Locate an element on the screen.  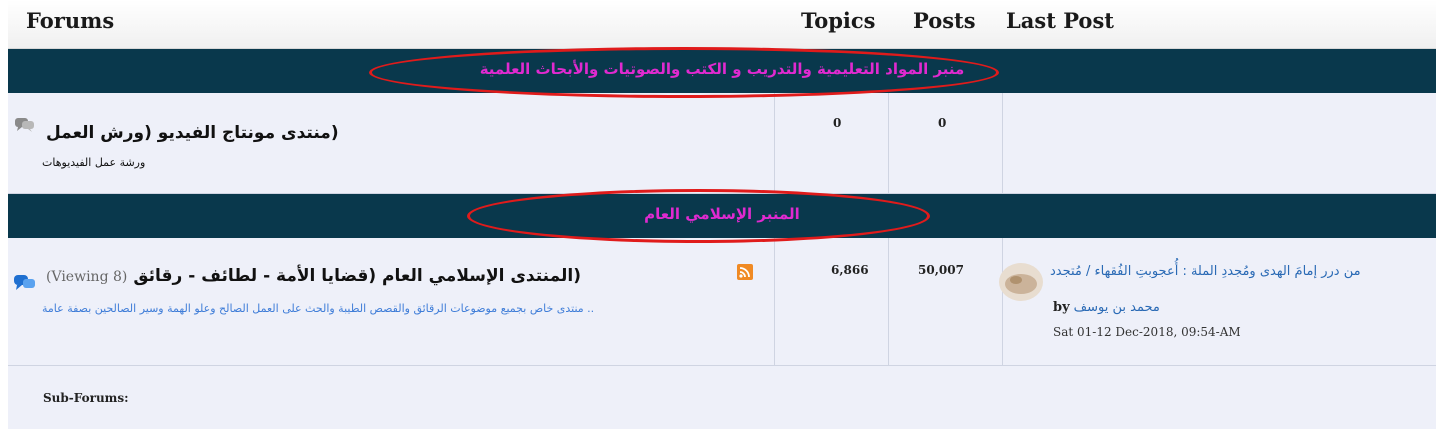
forum-topics-count: 6,866 is located at coordinates (850, 270).